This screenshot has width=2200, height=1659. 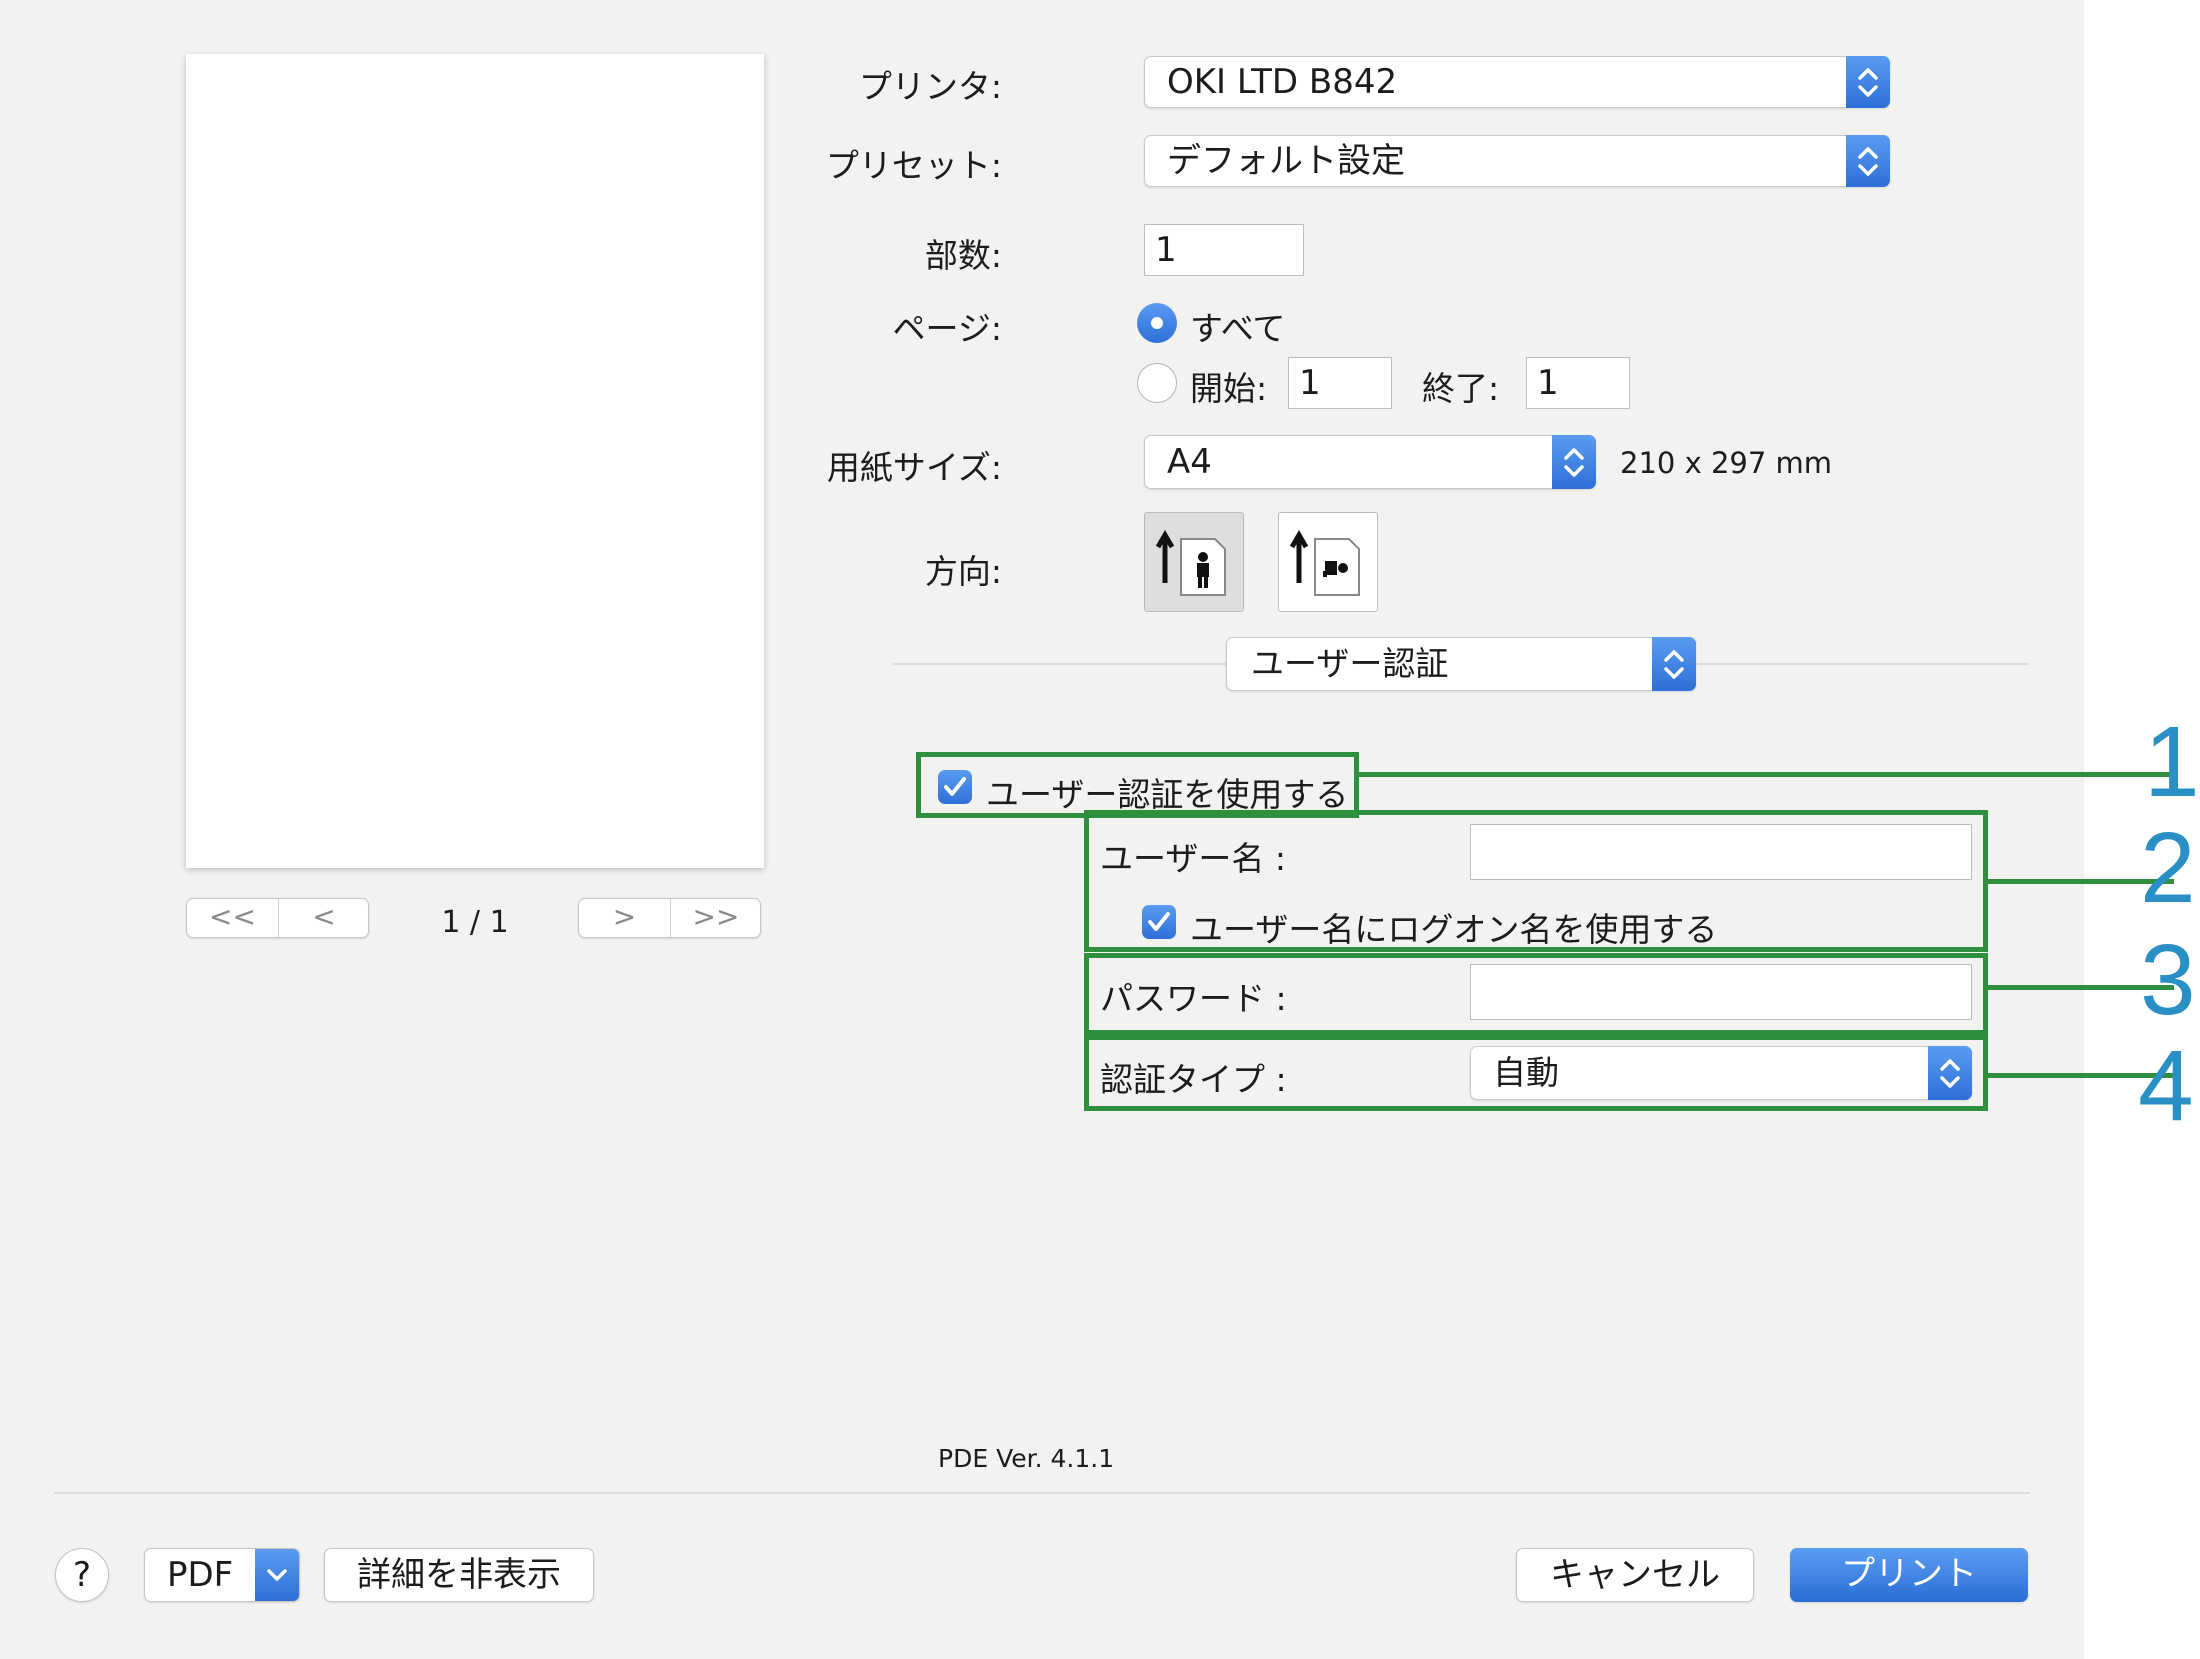 What do you see at coordinates (475, 461) in the screenshot?
I see `page-preview` at bounding box center [475, 461].